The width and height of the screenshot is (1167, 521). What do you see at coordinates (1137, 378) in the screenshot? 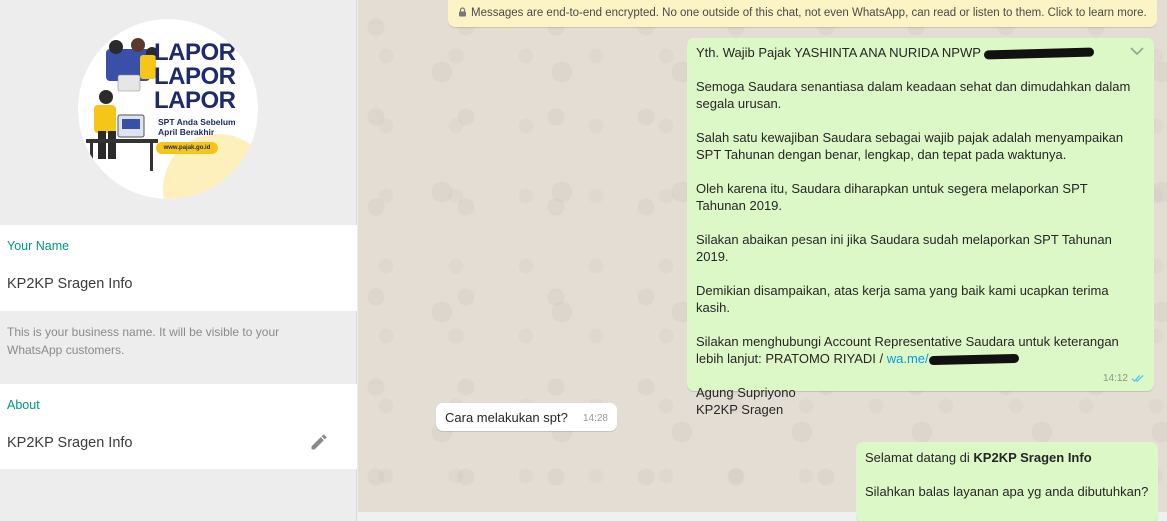
I see `double-check-icon` at bounding box center [1137, 378].